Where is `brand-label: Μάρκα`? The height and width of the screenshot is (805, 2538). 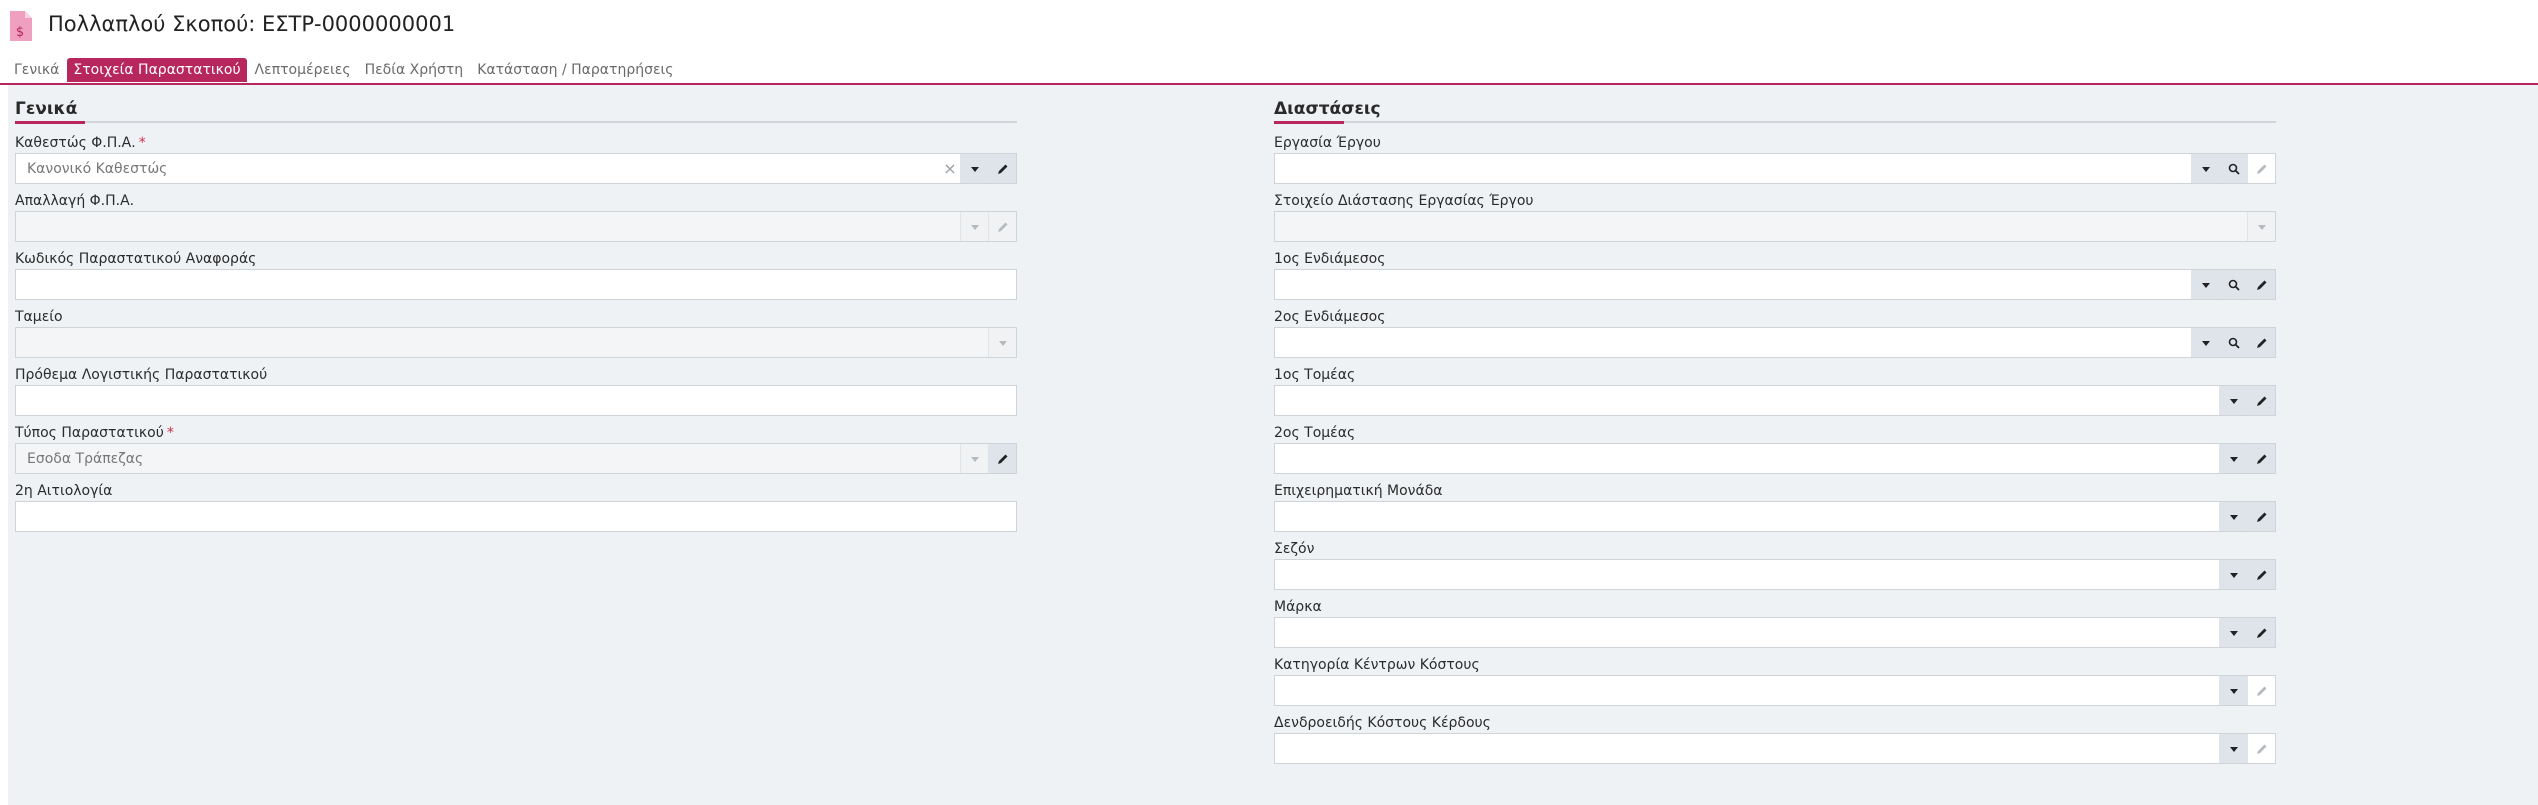 brand-label: Μάρκα is located at coordinates (1298, 607).